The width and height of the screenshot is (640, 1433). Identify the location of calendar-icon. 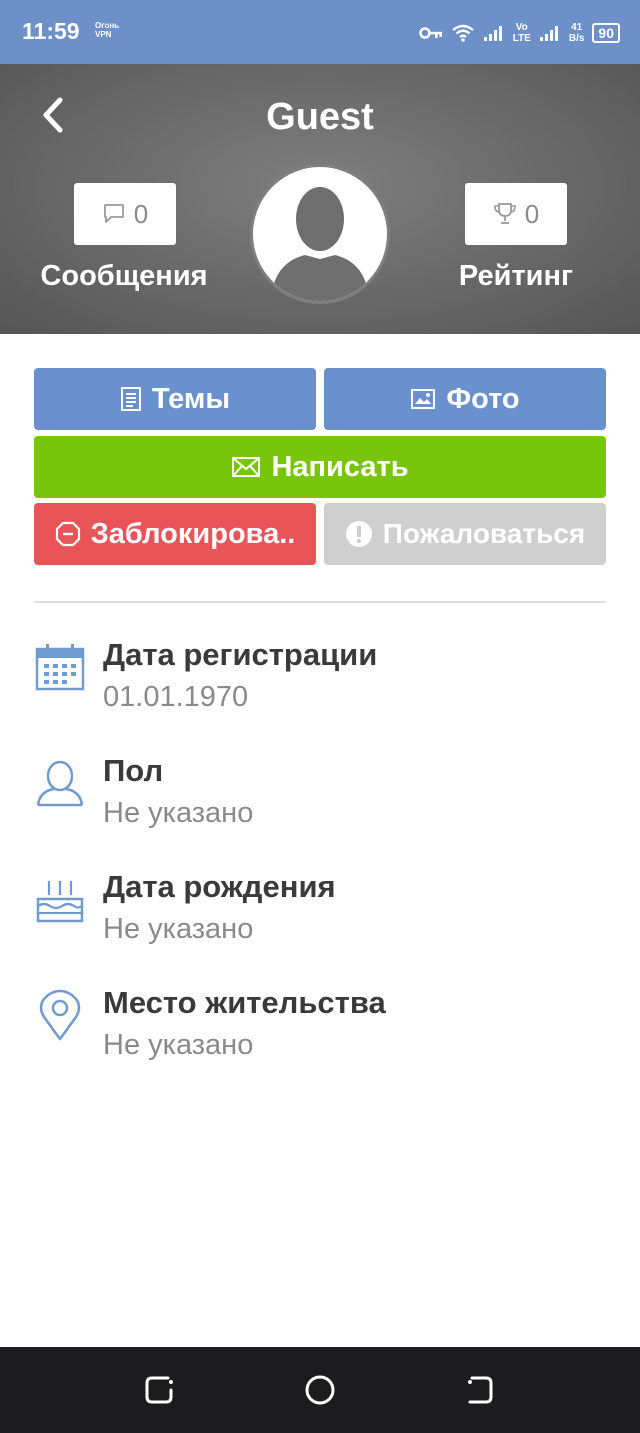
(60, 667).